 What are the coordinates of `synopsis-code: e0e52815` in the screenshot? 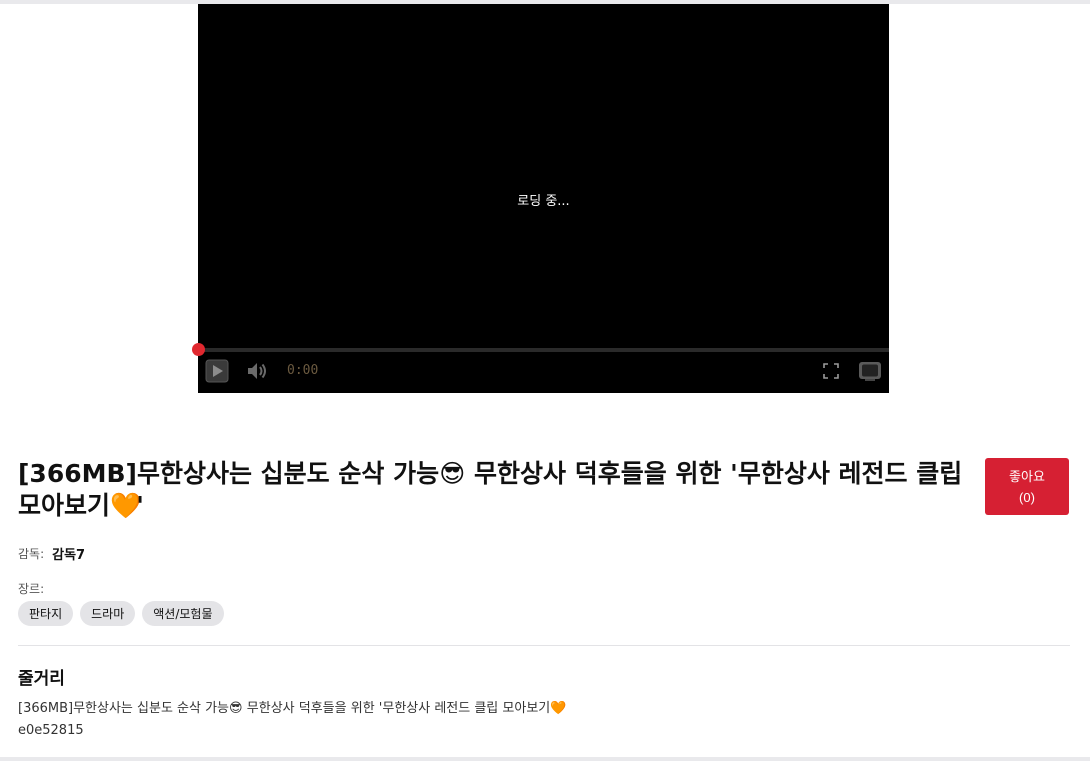 It's located at (51, 730).